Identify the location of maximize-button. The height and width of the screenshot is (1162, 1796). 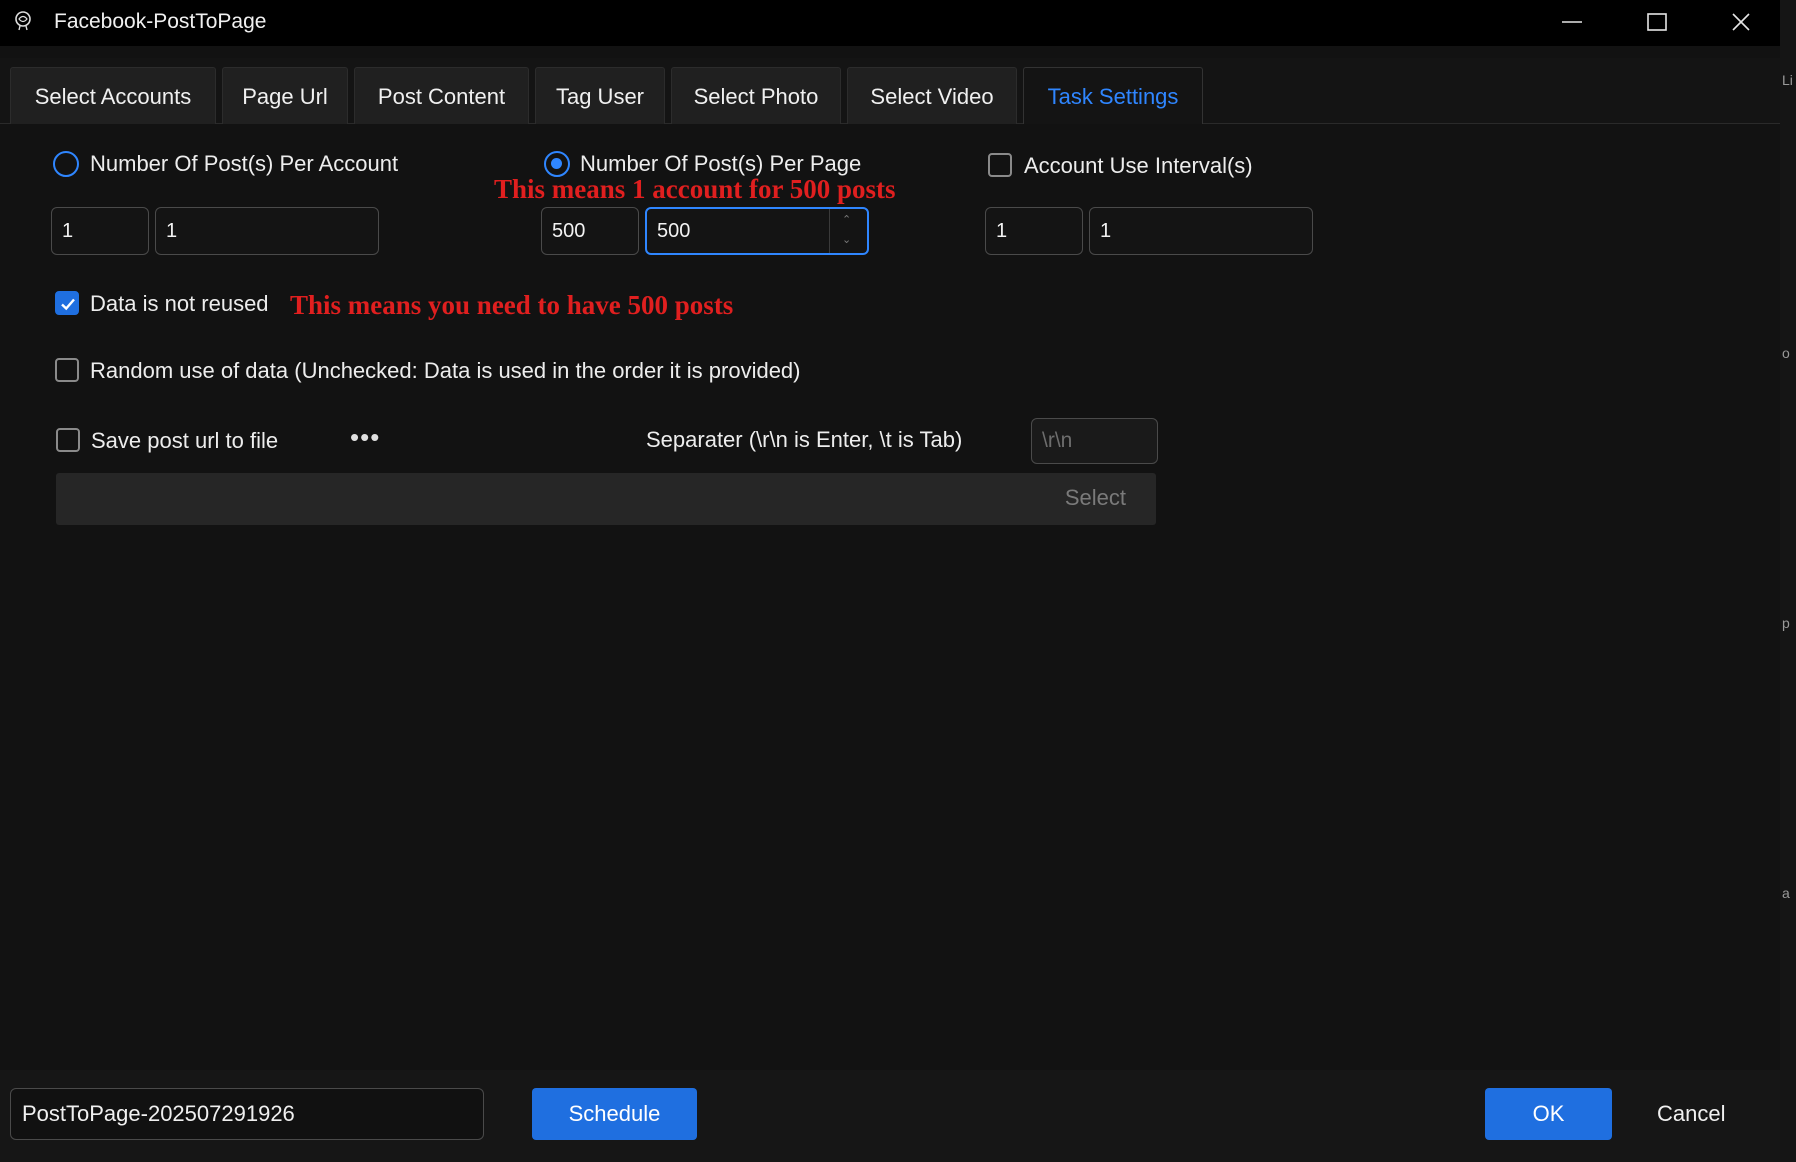
(1657, 22).